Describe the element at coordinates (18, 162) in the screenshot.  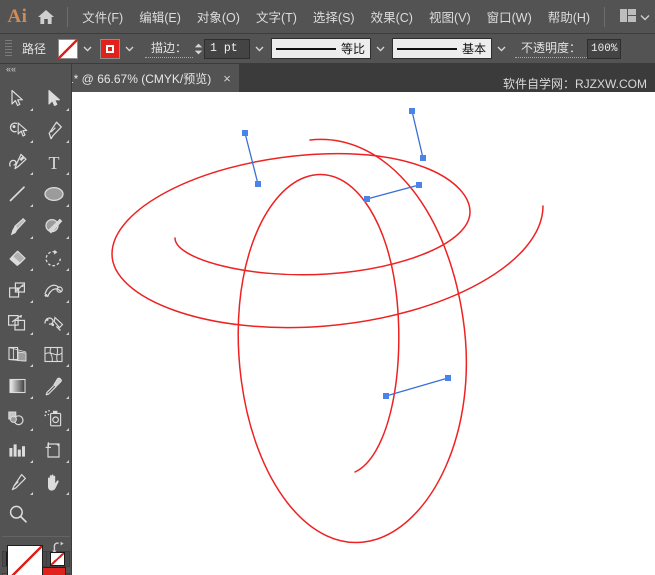
I see `curvature-tool` at that location.